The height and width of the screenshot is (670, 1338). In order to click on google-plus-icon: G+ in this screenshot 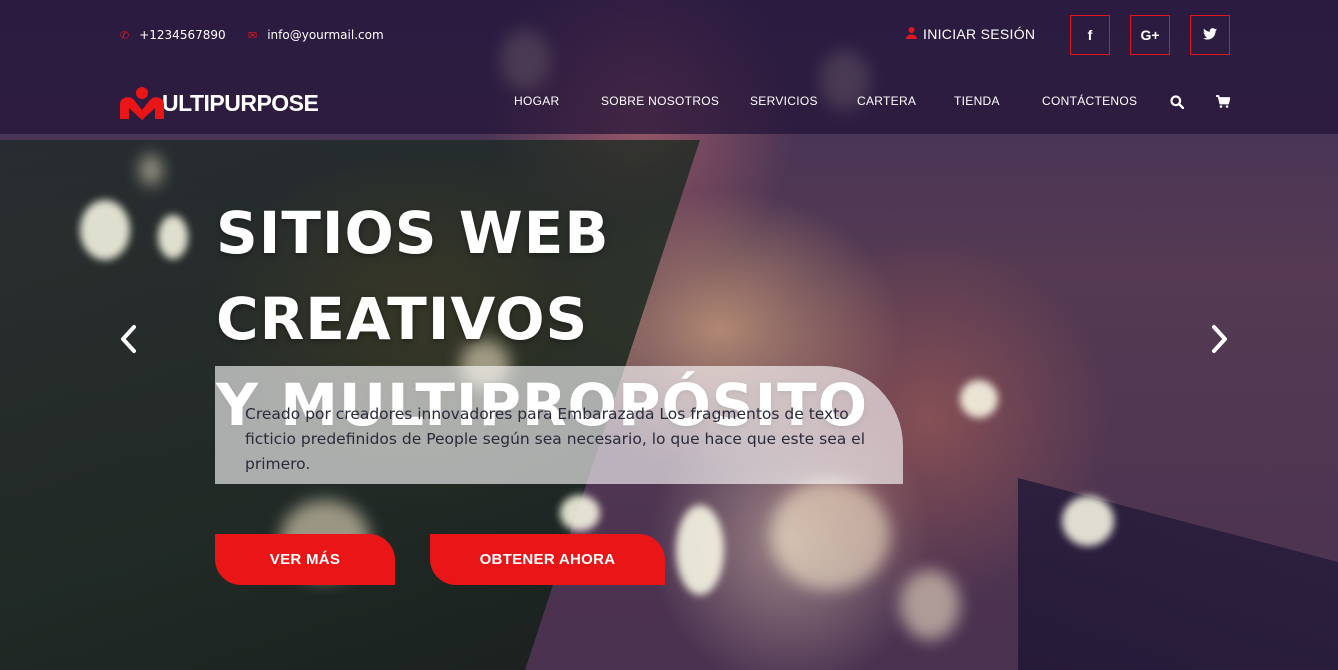, I will do `click(1150, 35)`.